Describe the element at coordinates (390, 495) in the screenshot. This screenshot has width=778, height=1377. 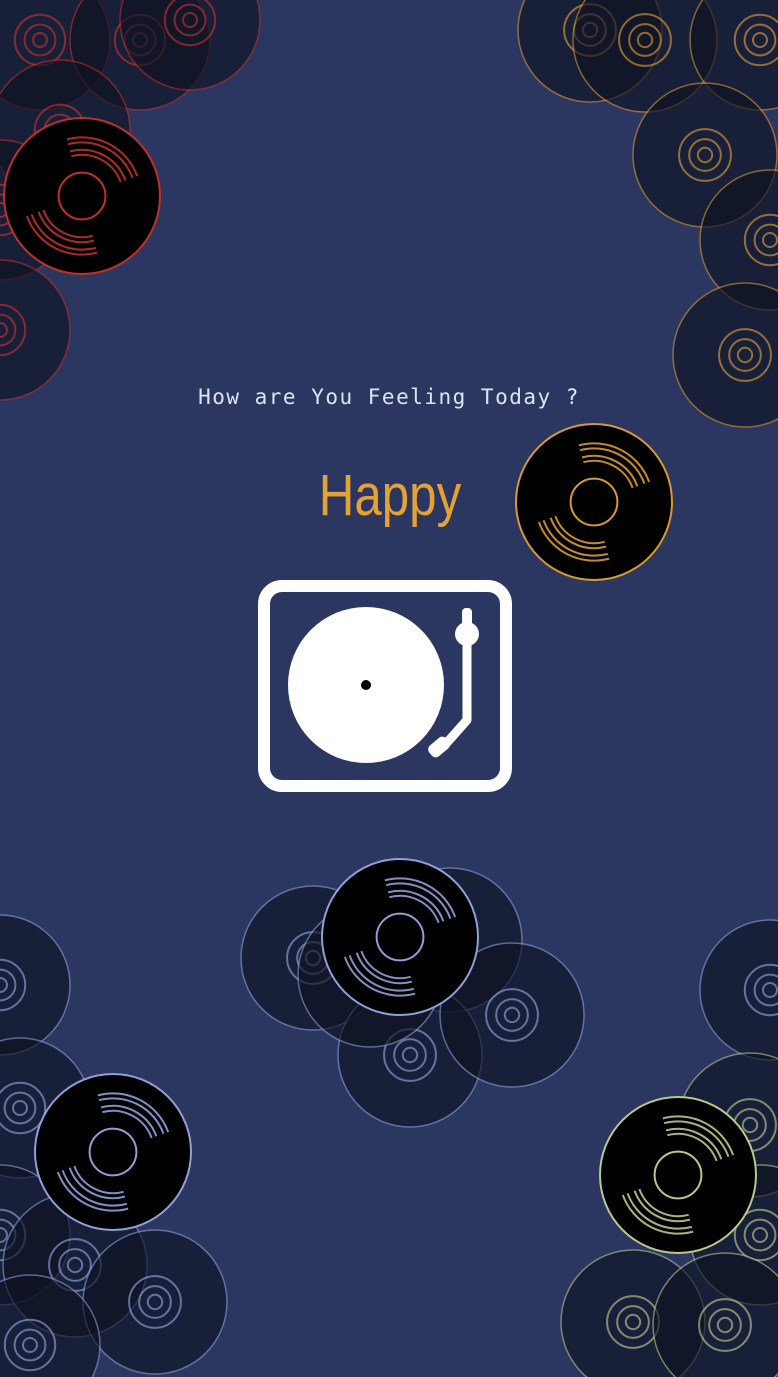
I see `selected-mood-label: Happy` at that location.